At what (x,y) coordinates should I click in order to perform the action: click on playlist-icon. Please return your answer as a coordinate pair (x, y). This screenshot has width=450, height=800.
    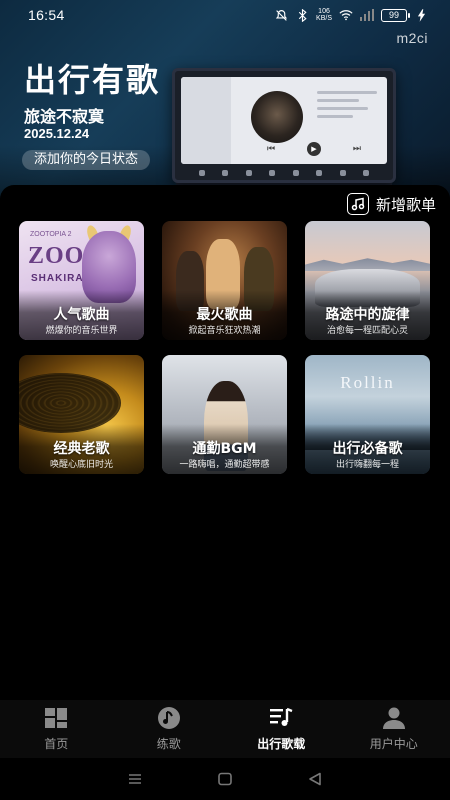
    Looking at the image, I should click on (281, 716).